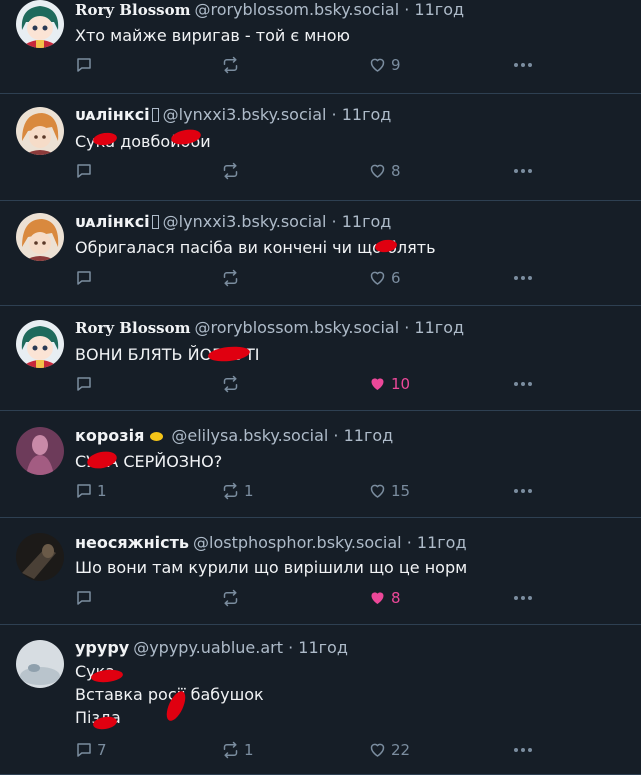  Describe the element at coordinates (384, 65) in the screenshot. I see `like-button: 9` at that location.